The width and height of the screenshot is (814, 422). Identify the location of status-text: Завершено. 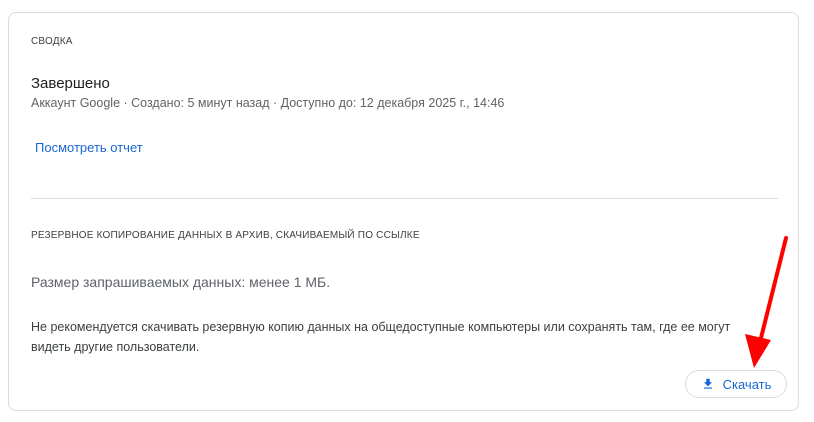
(70, 83).